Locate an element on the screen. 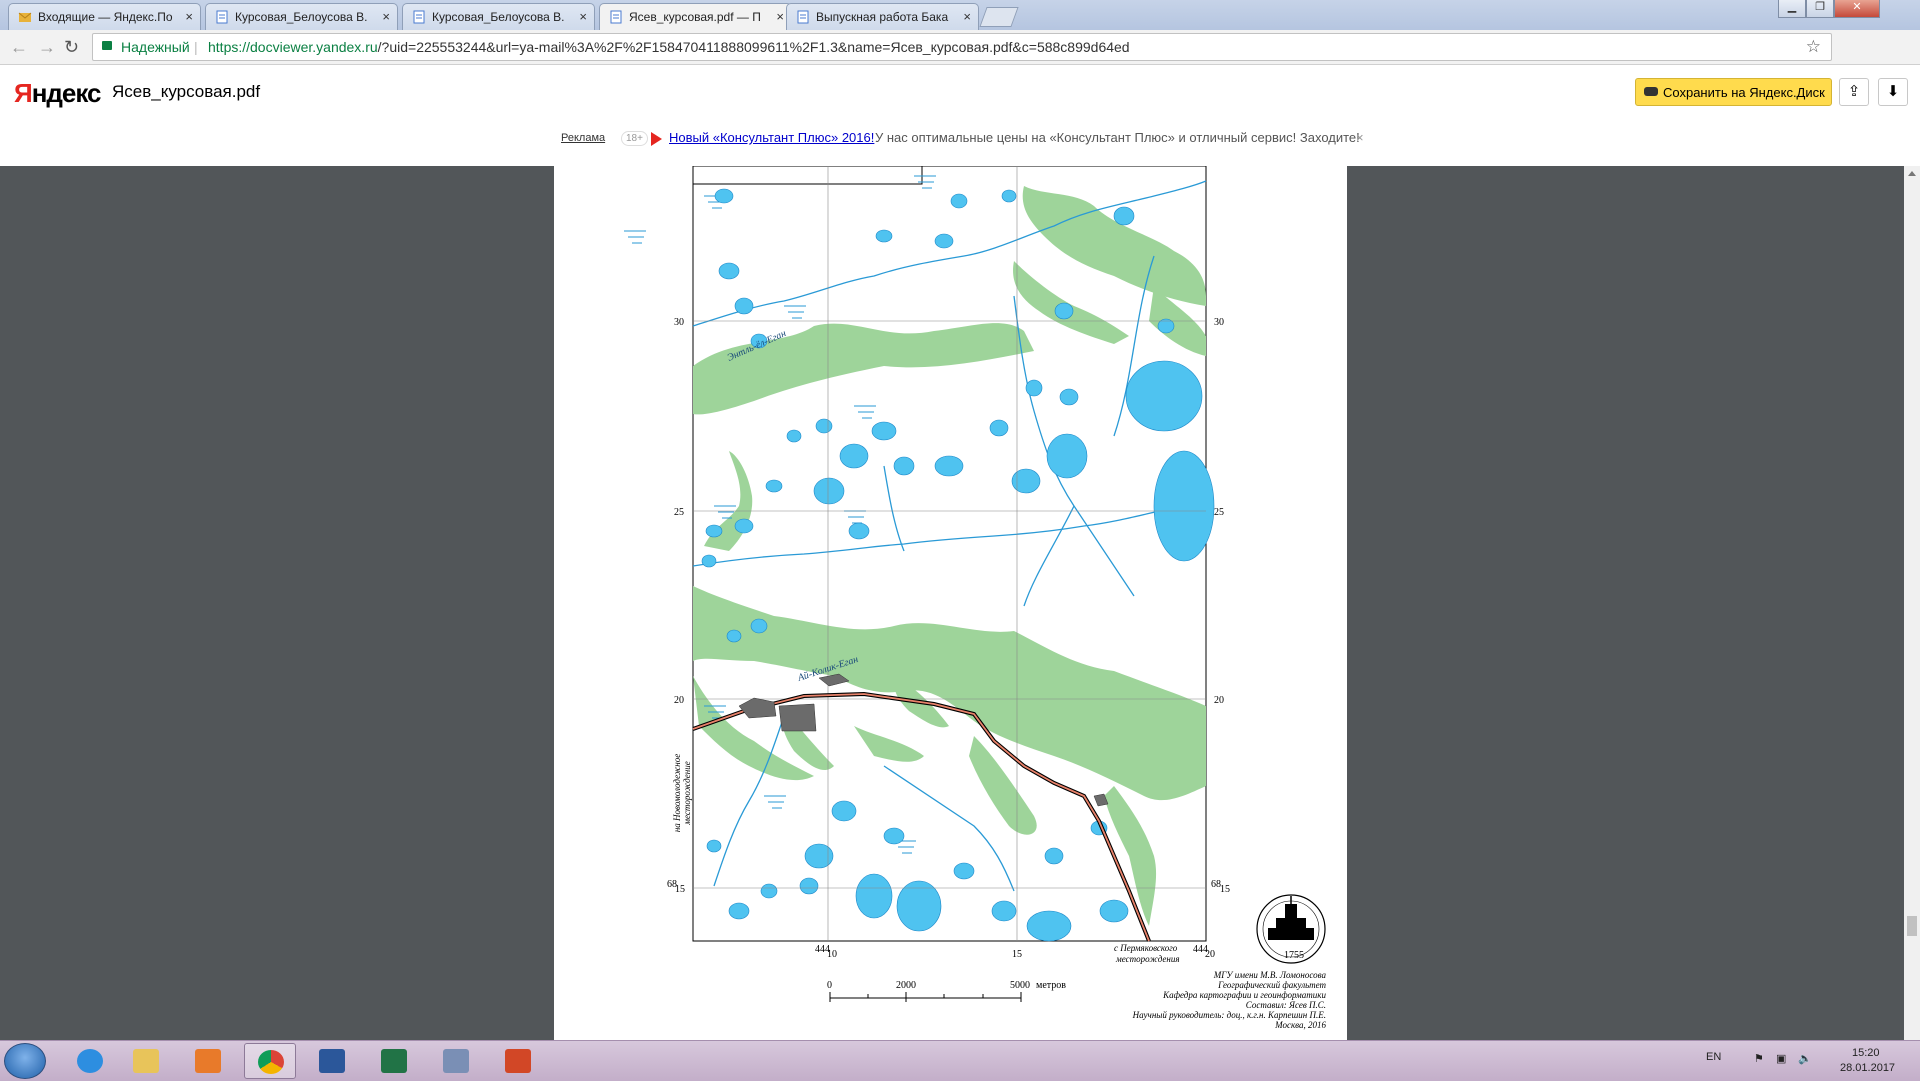 The height and width of the screenshot is (1081, 1920). msu-seal: 1755 is located at coordinates (1291, 929).